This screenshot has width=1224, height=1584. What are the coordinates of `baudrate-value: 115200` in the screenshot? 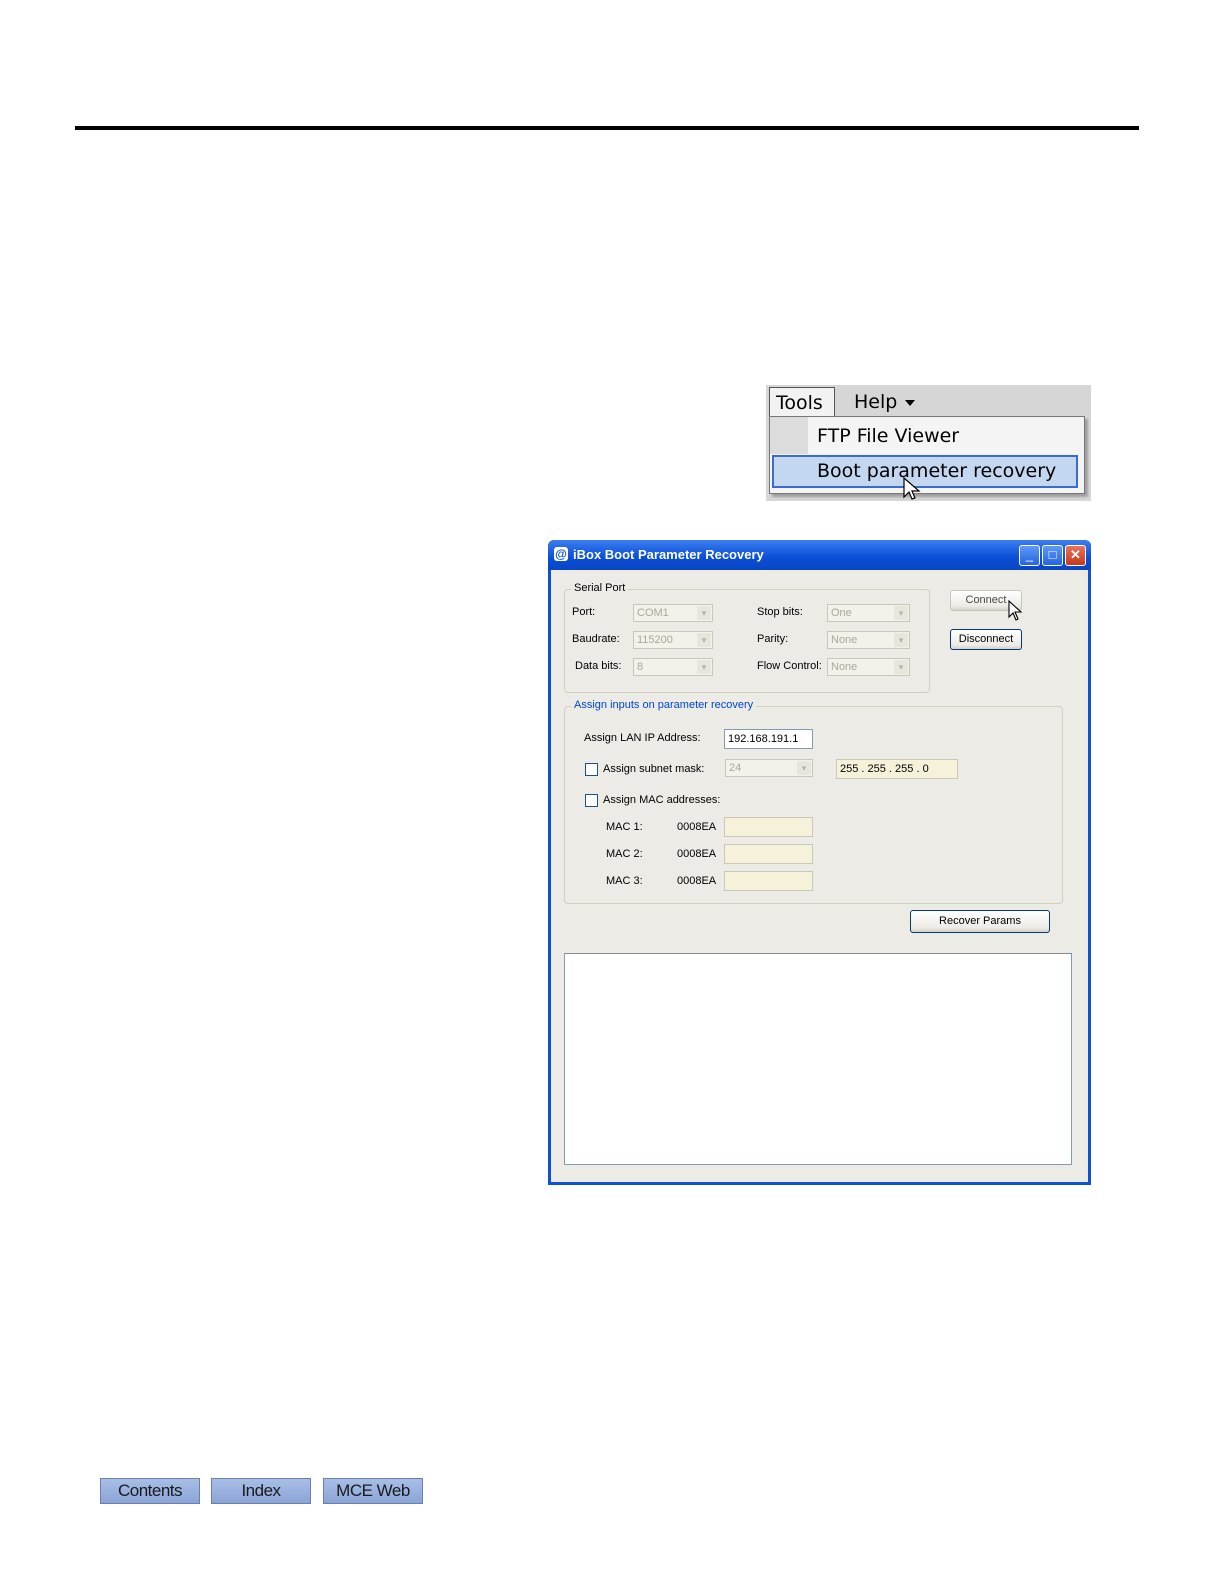 It's located at (655, 640).